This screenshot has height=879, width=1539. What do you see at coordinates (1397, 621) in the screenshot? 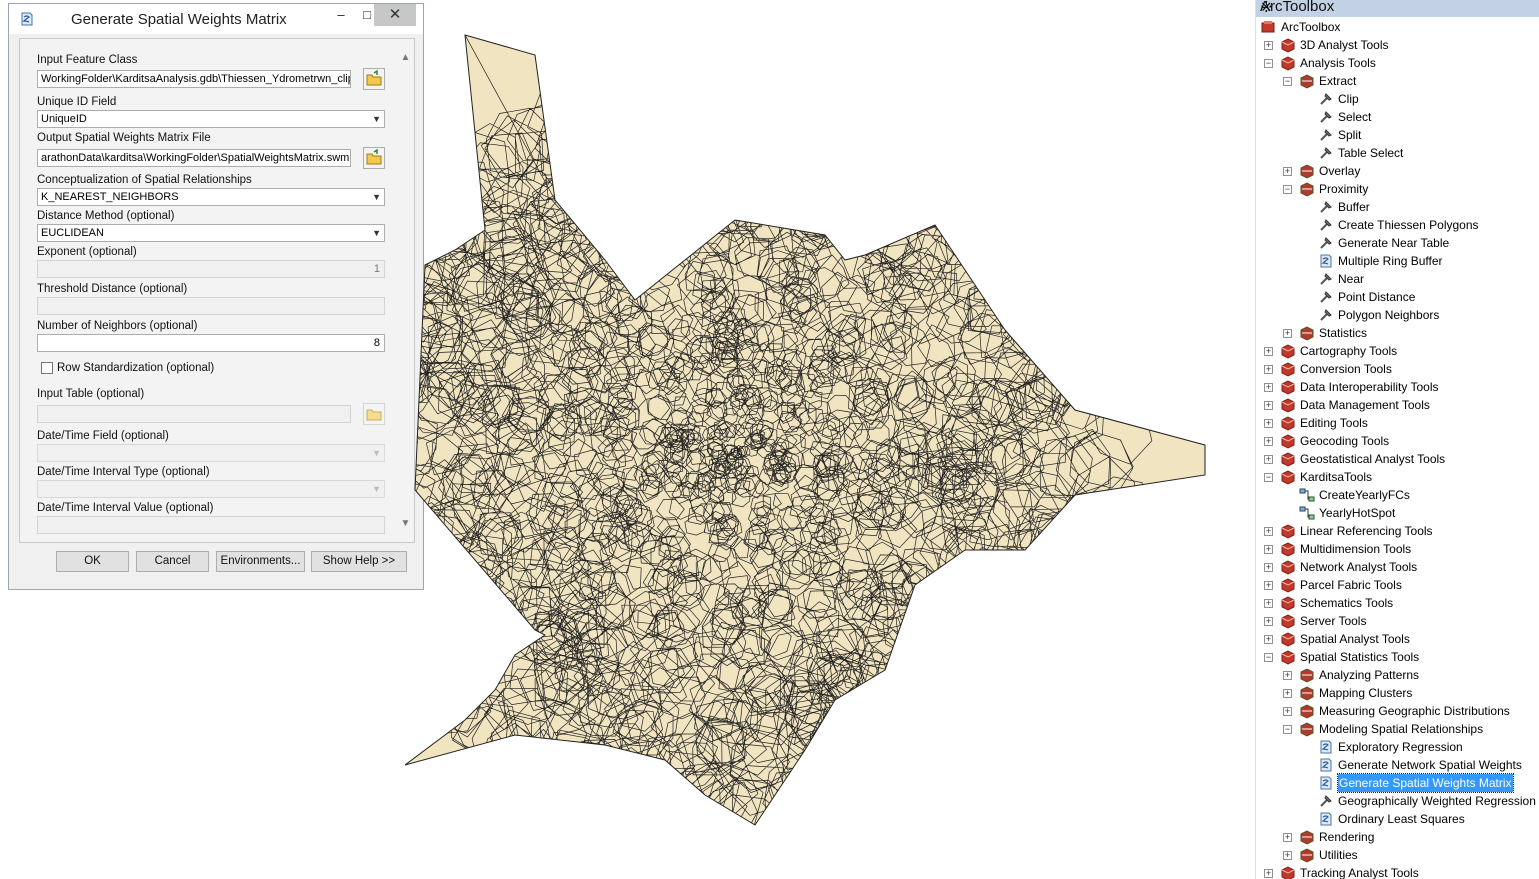
I see `tree-item-server-tools: + Server Tools` at bounding box center [1397, 621].